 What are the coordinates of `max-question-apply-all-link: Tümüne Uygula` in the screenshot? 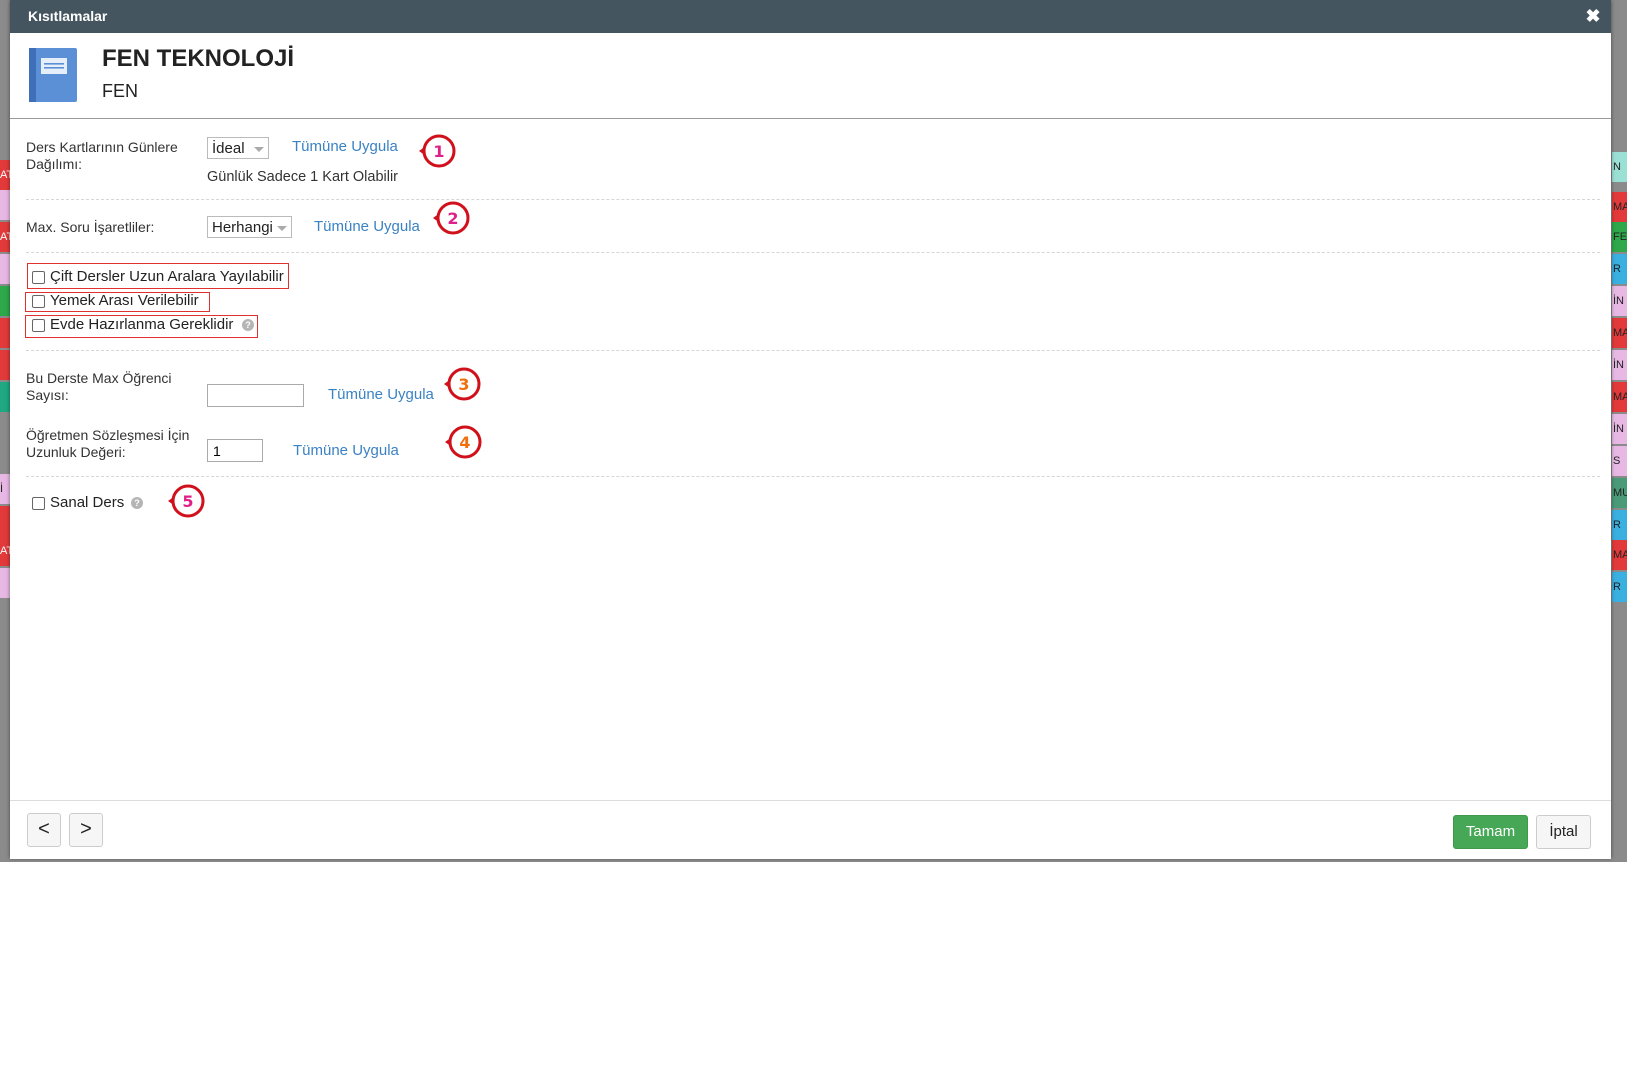 It's located at (367, 226).